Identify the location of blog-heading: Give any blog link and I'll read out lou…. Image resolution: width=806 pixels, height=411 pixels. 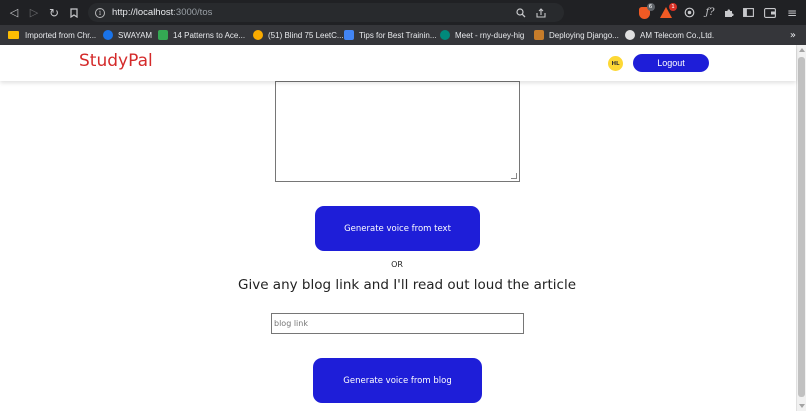
(415, 285).